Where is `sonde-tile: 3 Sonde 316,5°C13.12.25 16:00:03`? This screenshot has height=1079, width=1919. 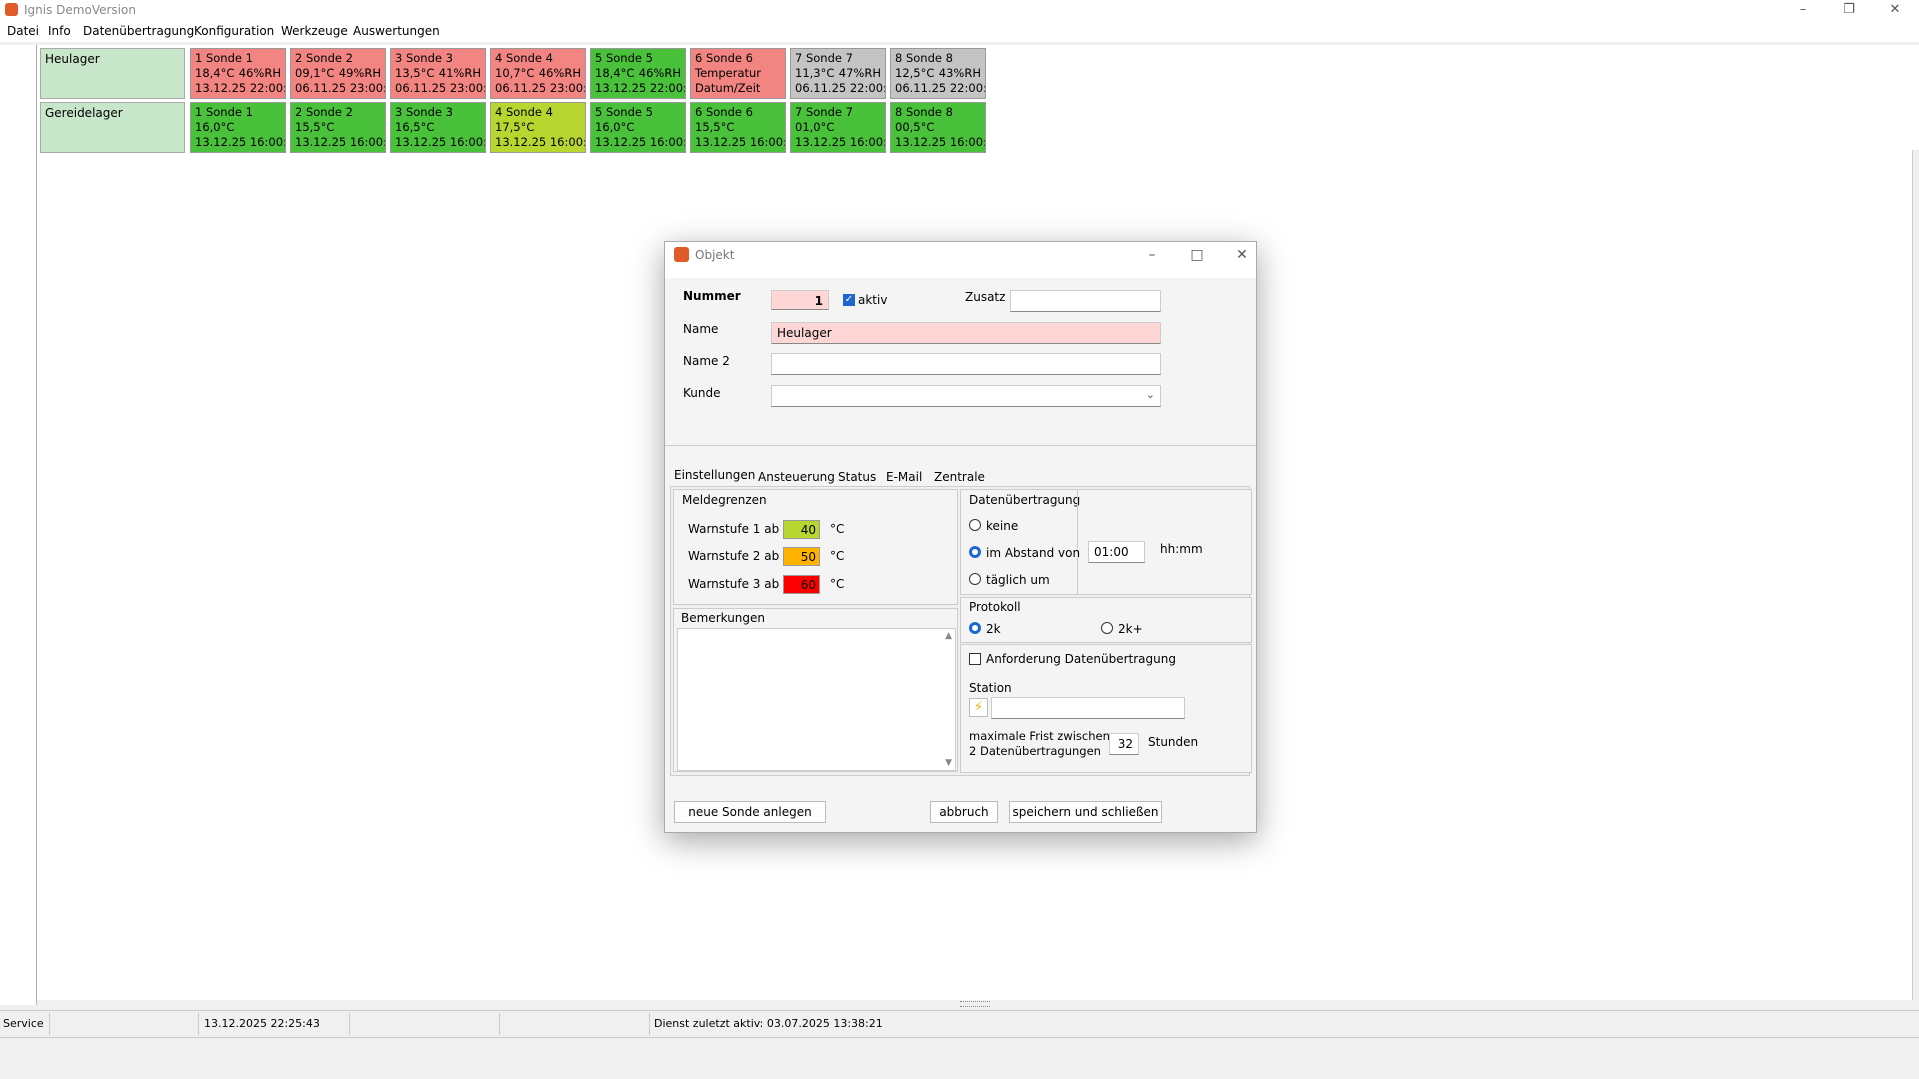 sonde-tile: 3 Sonde 316,5°C13.12.25 16:00:03 is located at coordinates (438, 127).